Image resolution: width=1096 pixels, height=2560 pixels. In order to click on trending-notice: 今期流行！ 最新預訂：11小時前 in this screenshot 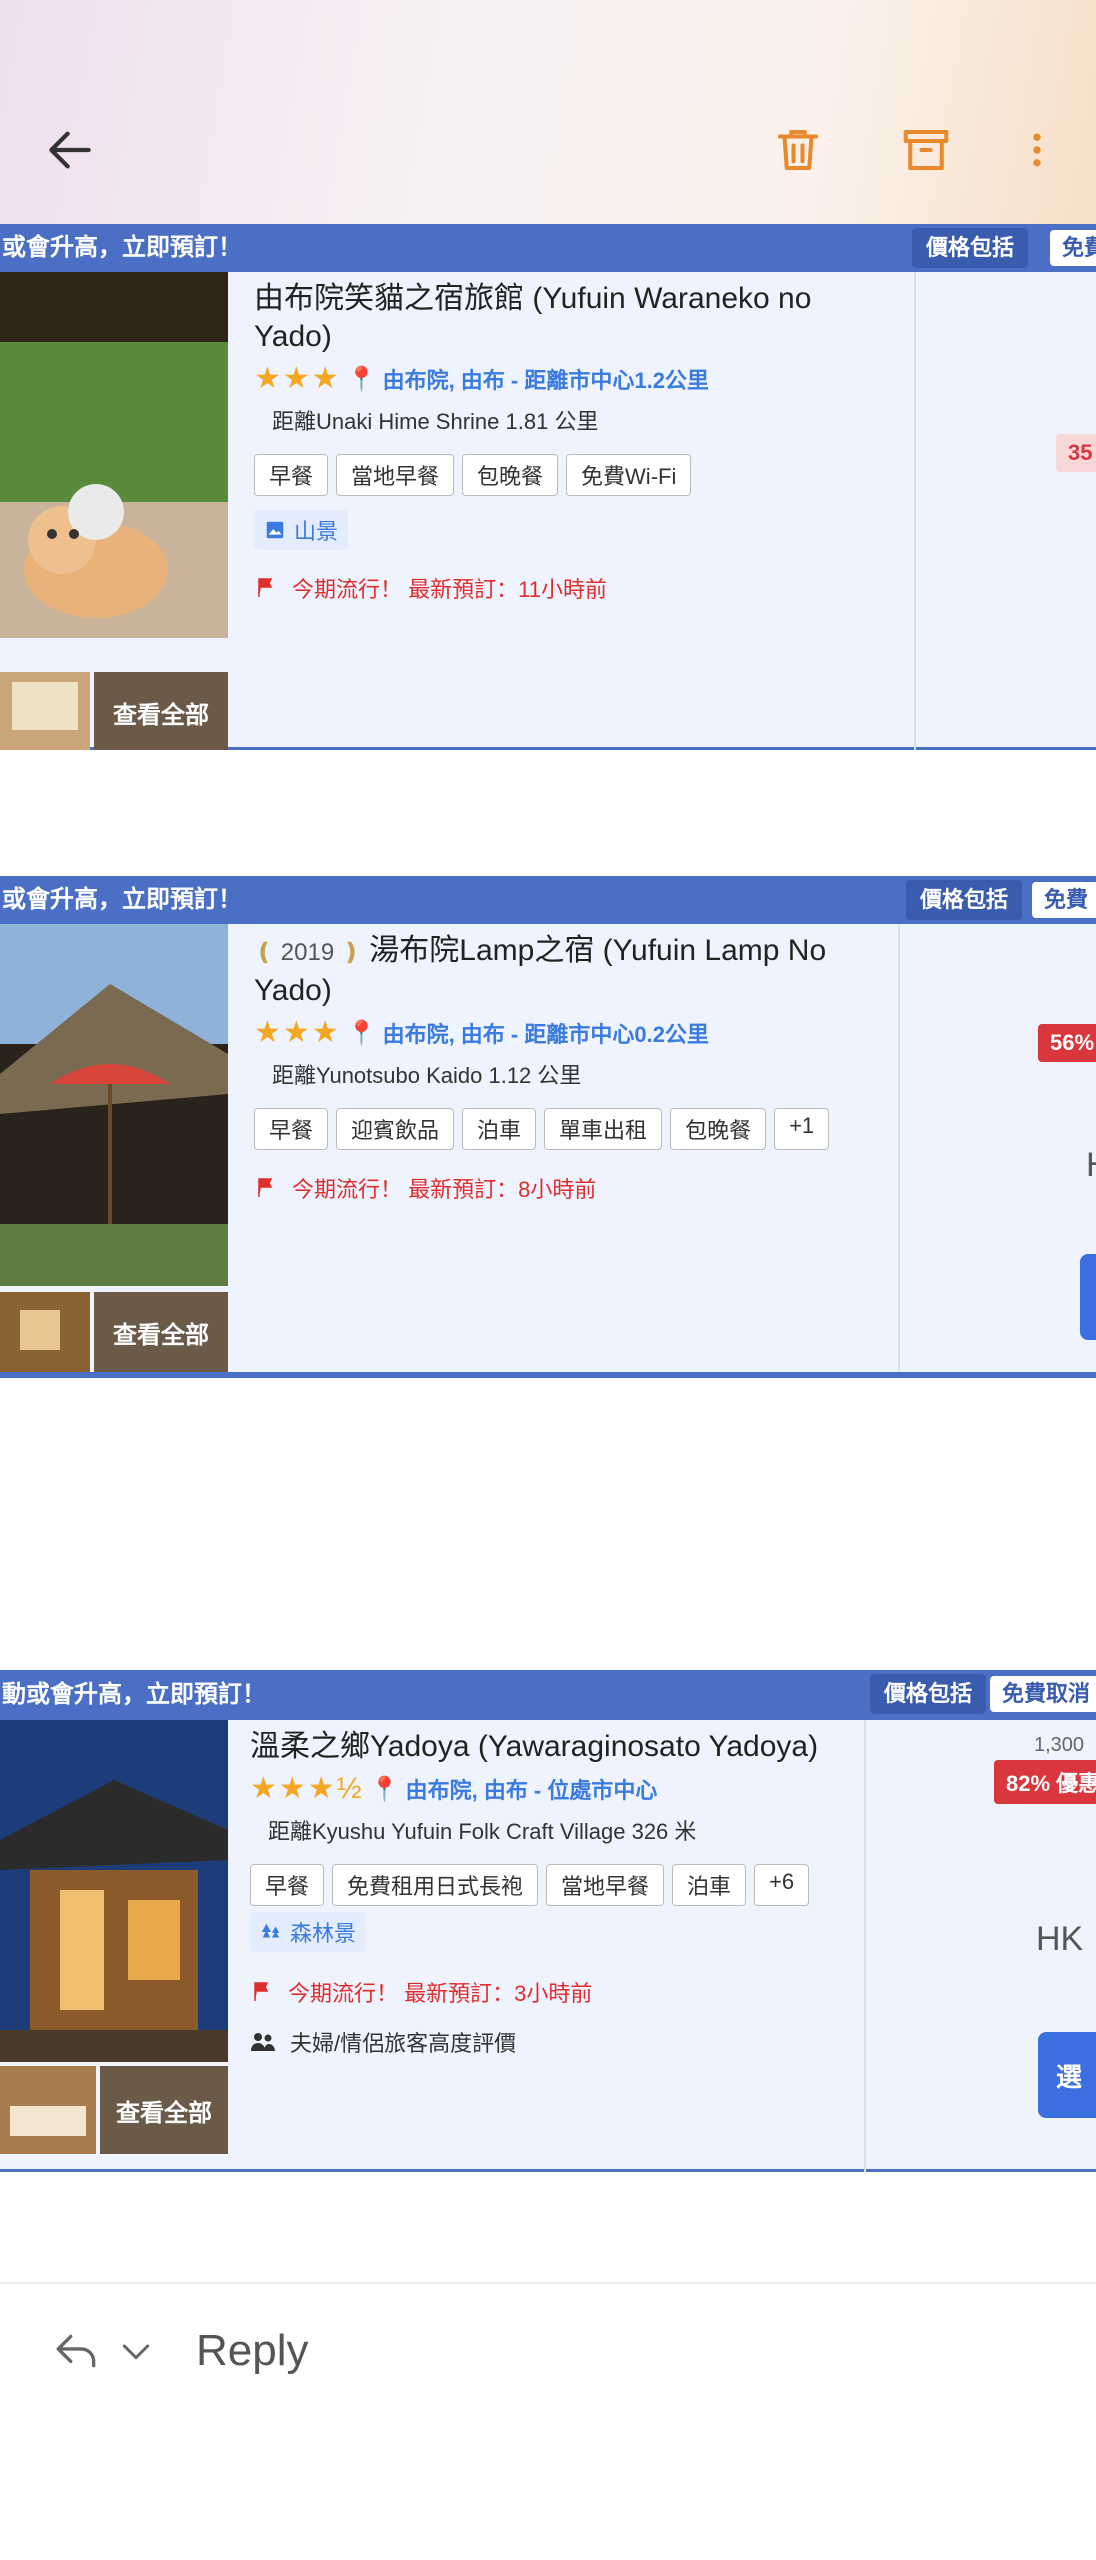, I will do `click(575, 588)`.